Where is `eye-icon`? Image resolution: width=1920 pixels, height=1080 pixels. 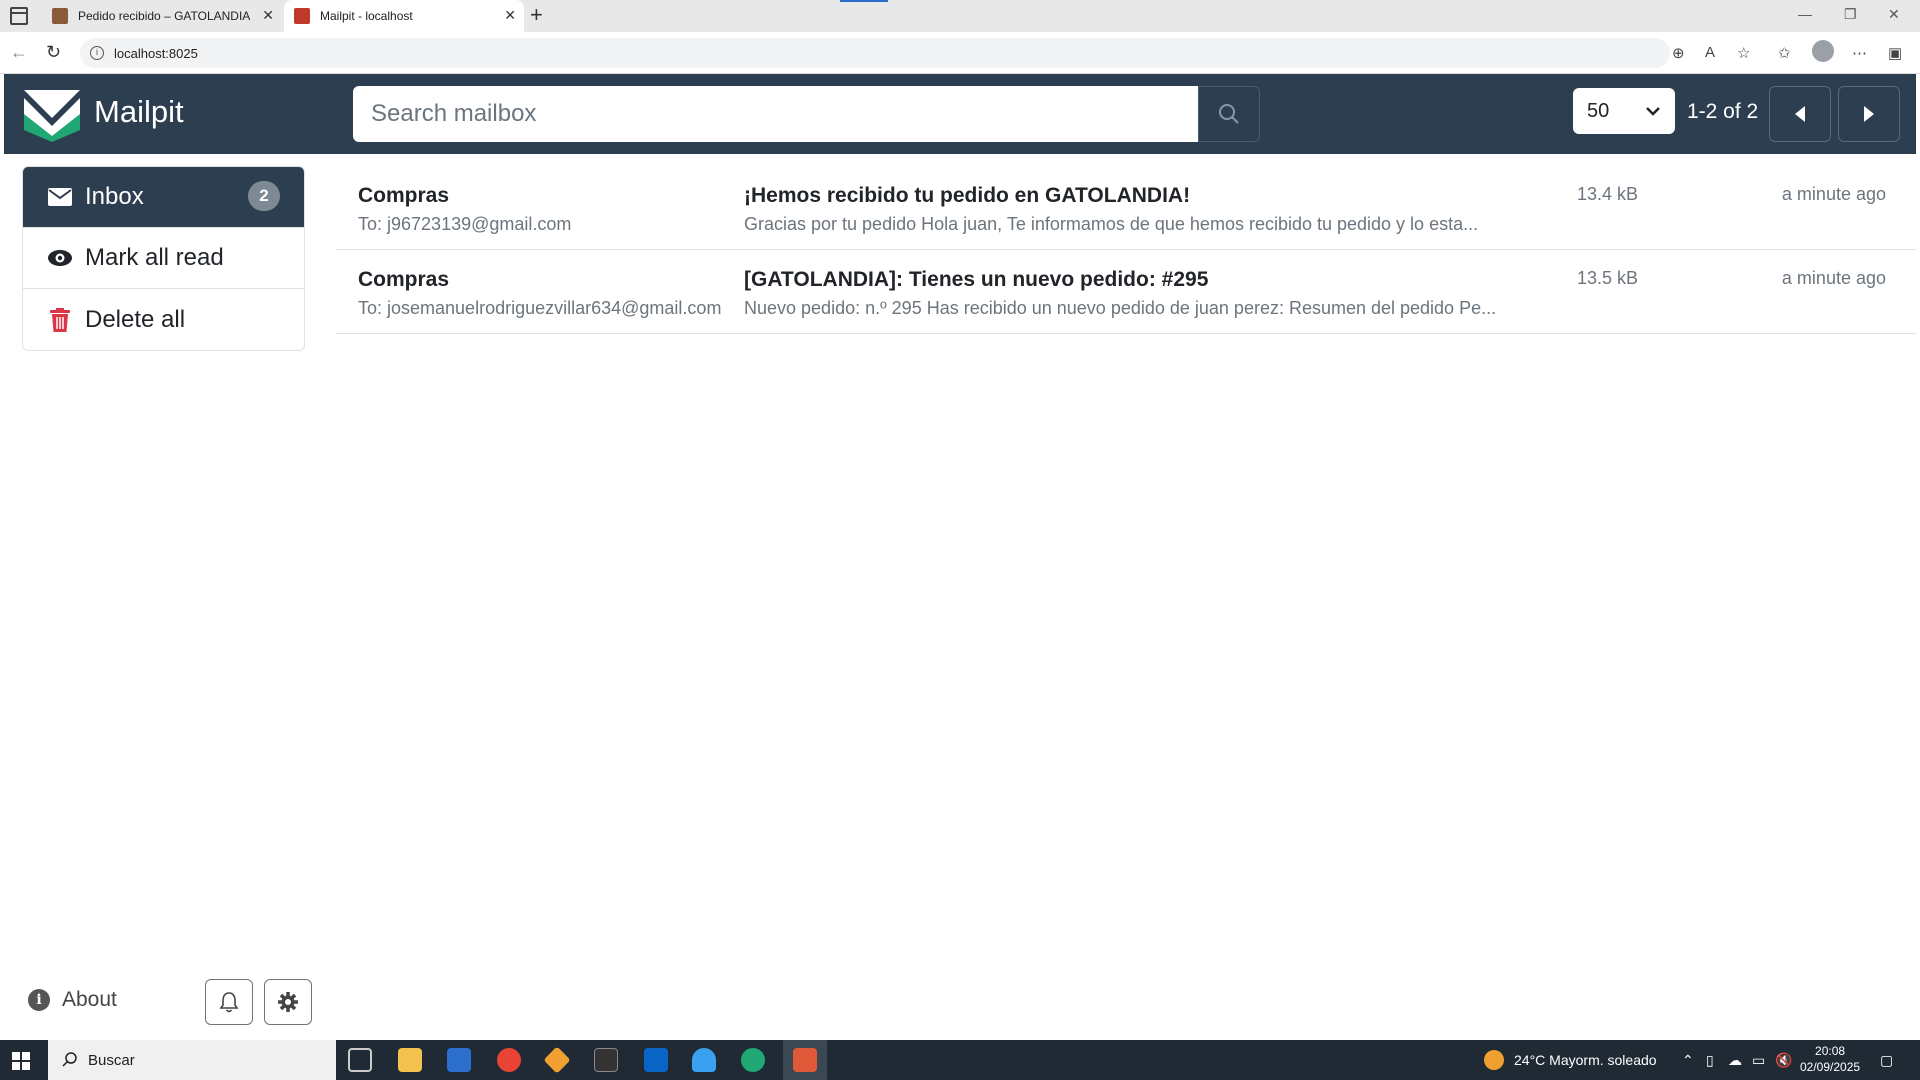 eye-icon is located at coordinates (60, 258).